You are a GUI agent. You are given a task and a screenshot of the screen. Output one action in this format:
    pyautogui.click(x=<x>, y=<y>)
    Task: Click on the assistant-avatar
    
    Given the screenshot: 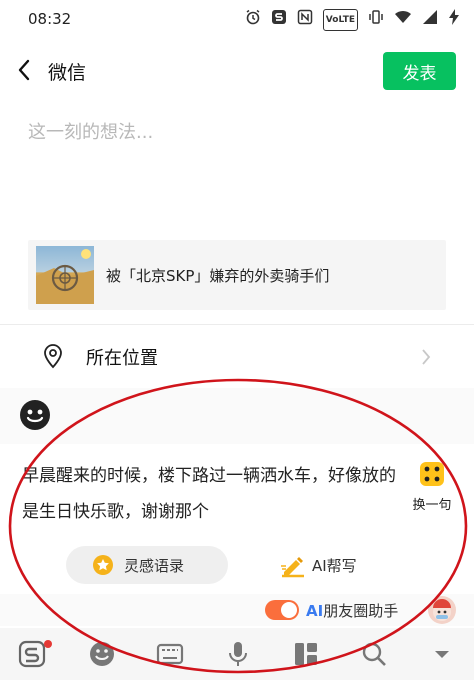 What is the action you would take?
    pyautogui.click(x=442, y=610)
    